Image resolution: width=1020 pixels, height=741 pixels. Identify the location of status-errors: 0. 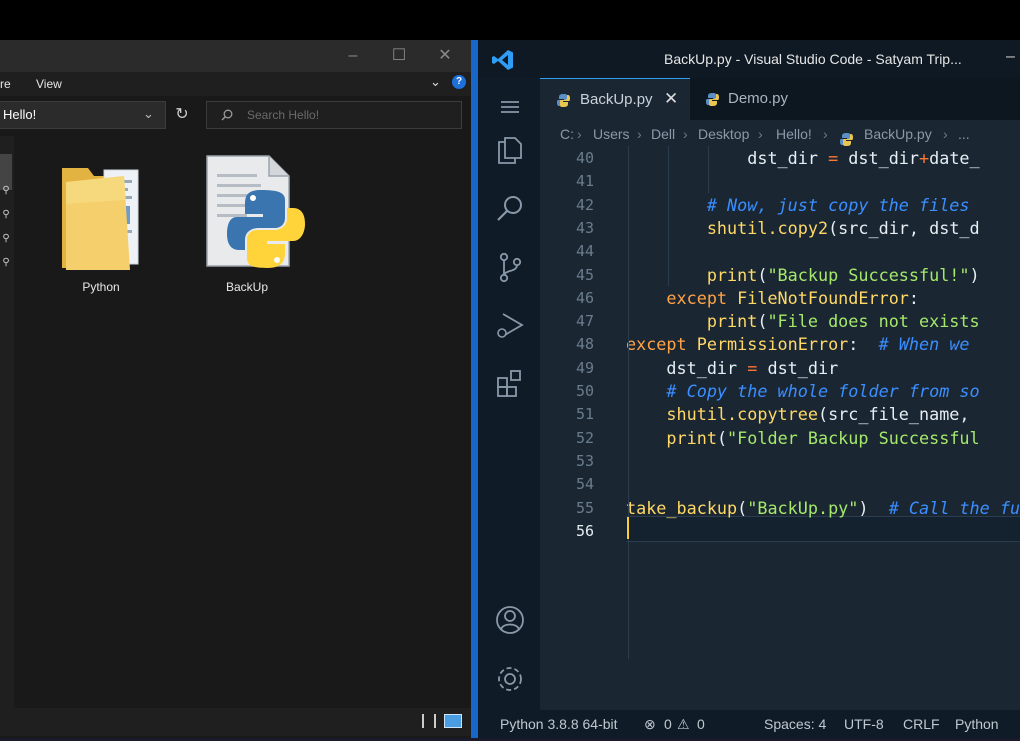
(668, 724).